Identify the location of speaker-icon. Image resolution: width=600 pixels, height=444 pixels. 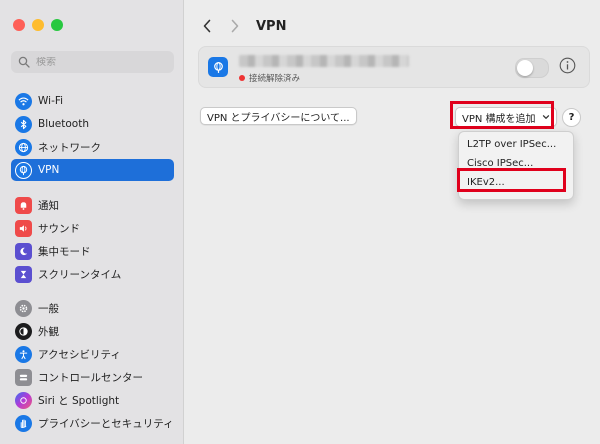
(23, 228).